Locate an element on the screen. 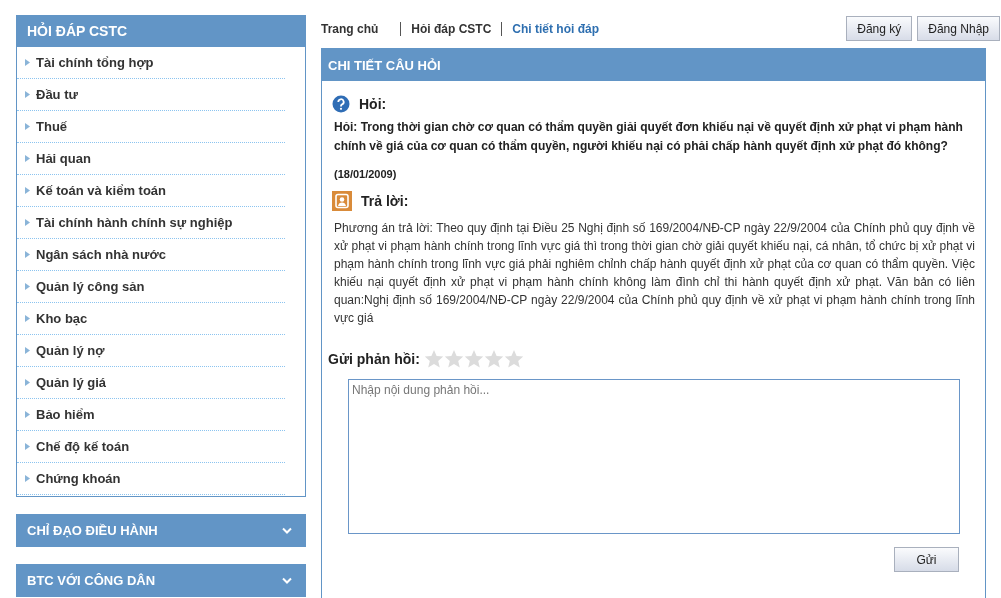  sidebar-item: Tài chính hành chính sự nghiệp is located at coordinates (134, 222).